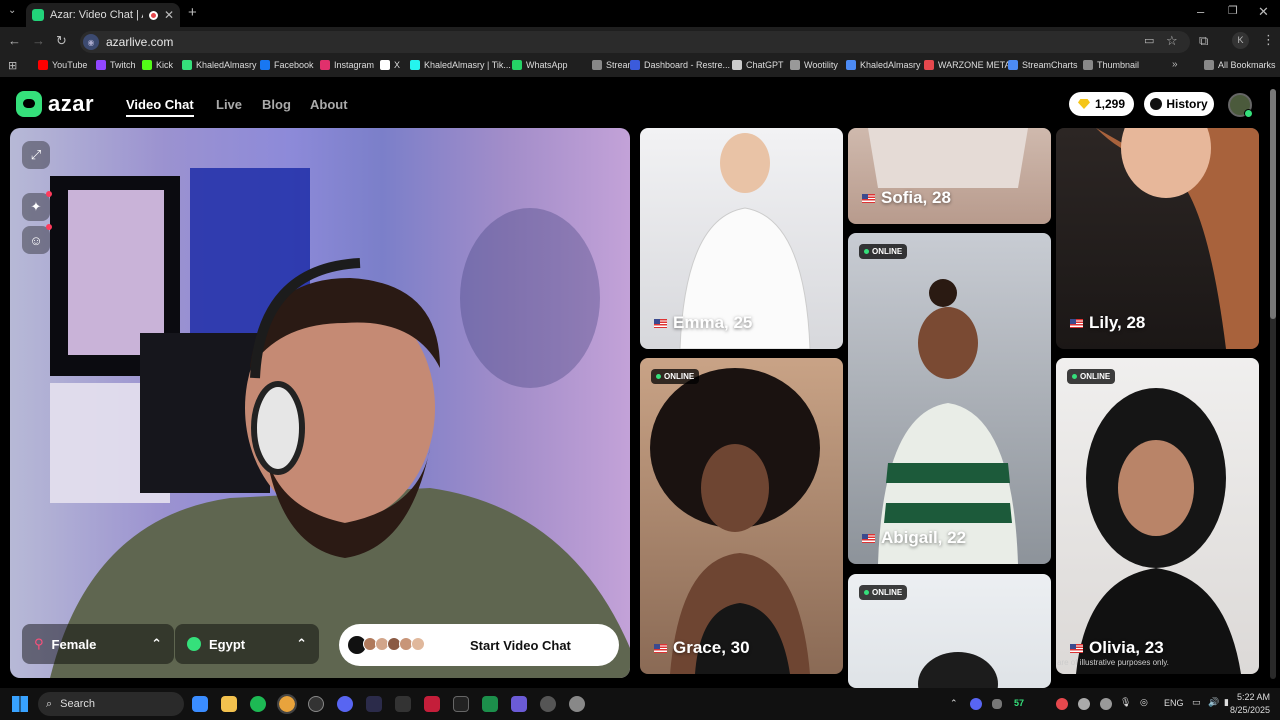  Describe the element at coordinates (1076, 323) in the screenshot. I see `us-flag-icon` at that location.